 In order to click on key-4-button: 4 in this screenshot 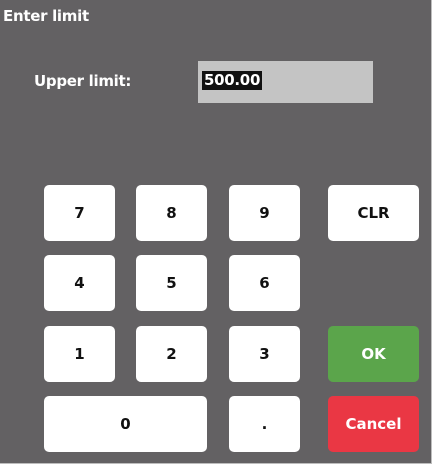, I will do `click(79, 283)`.